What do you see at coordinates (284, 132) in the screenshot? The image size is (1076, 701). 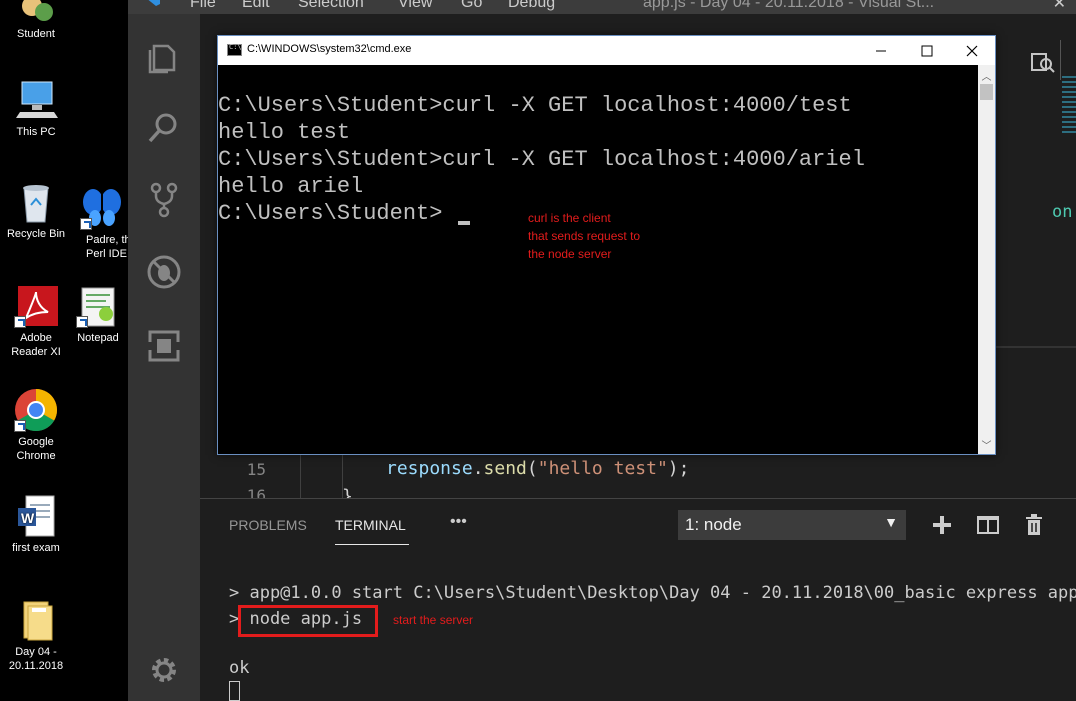 I see `console-line: hello test` at bounding box center [284, 132].